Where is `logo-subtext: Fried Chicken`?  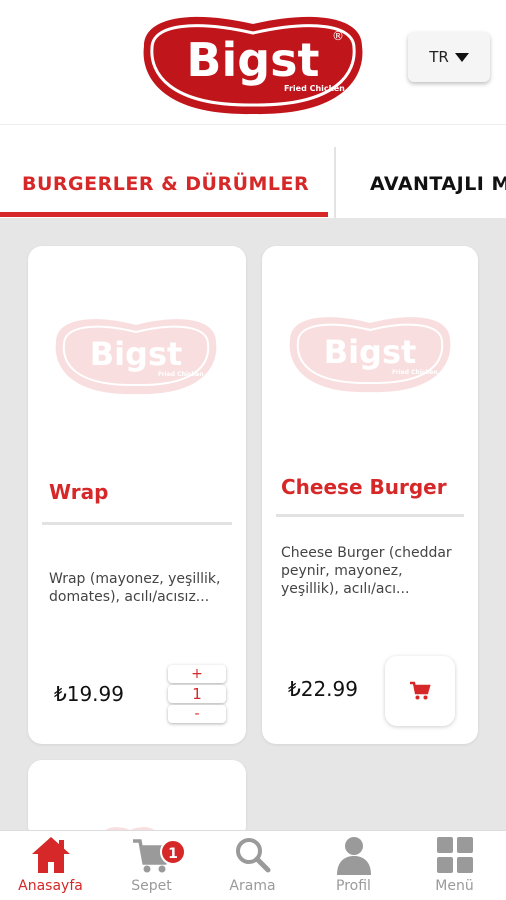 logo-subtext: Fried Chicken is located at coordinates (314, 88).